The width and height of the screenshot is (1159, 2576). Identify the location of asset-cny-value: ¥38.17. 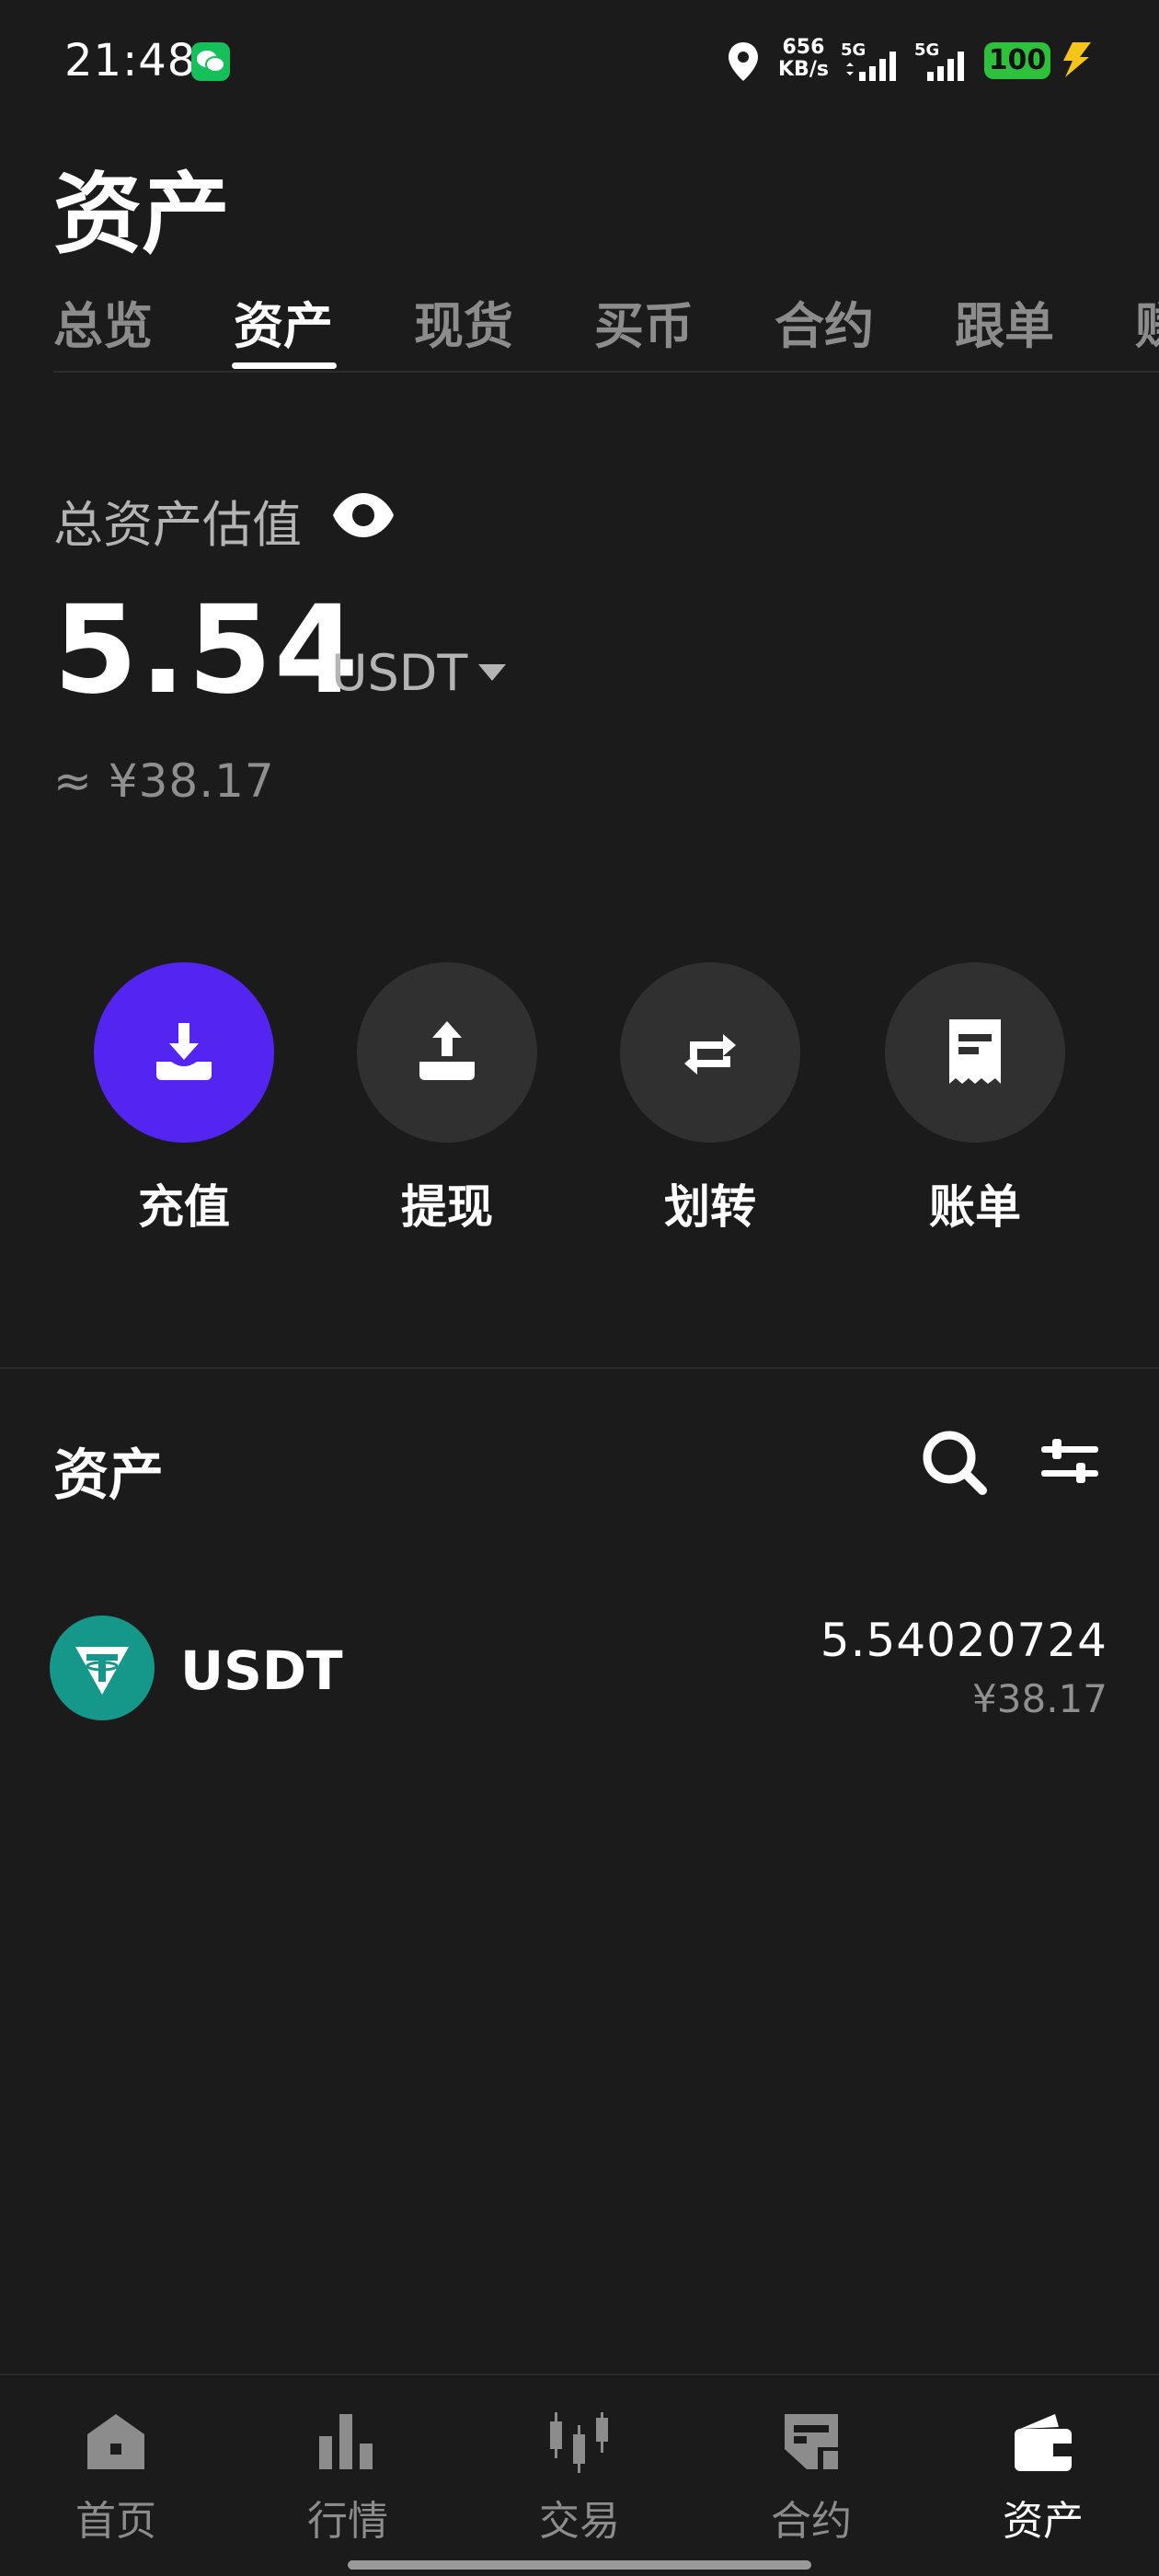
(1039, 1698).